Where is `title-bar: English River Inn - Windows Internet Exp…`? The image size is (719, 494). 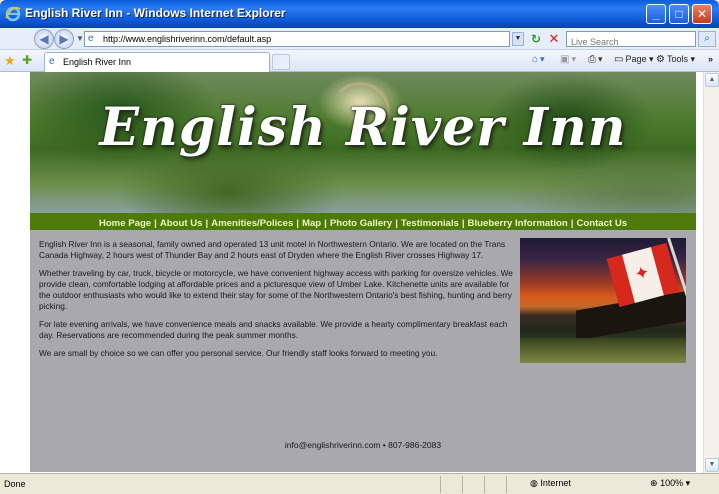 title-bar: English River Inn - Windows Internet Exp… is located at coordinates (359, 14).